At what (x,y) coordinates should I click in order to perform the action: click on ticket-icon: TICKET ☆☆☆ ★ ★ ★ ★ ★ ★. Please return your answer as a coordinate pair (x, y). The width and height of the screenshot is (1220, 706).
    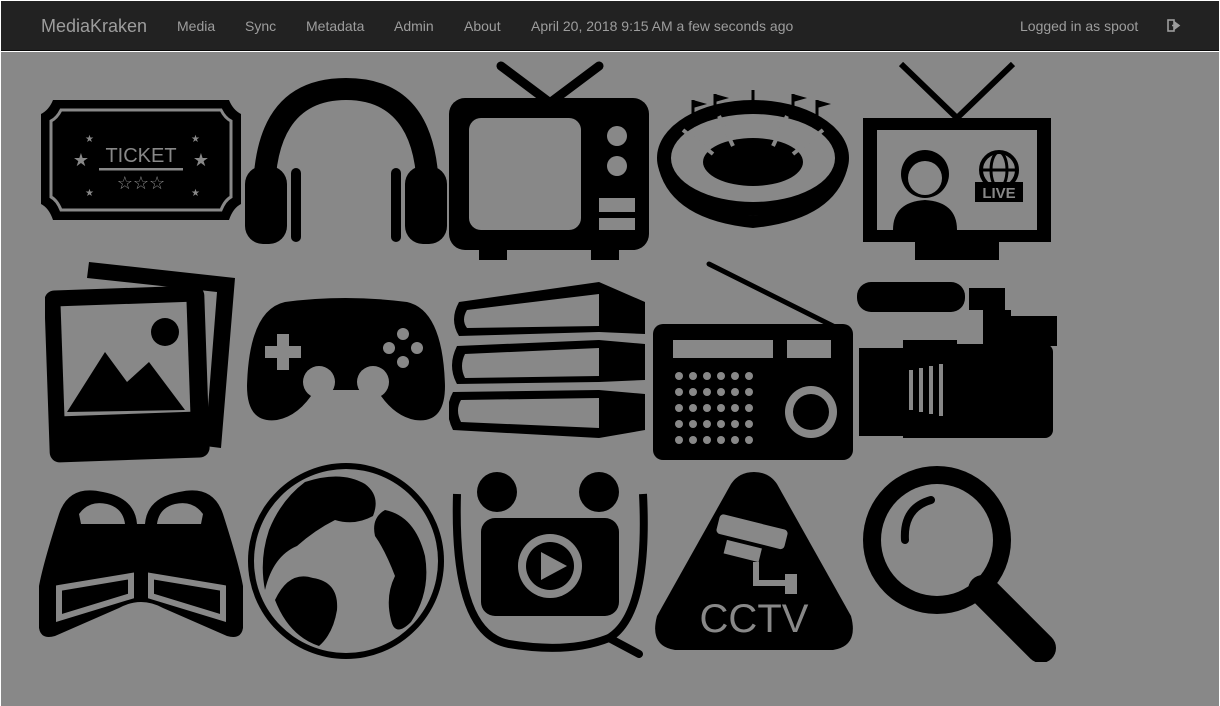
    Looking at the image, I should click on (141, 160).